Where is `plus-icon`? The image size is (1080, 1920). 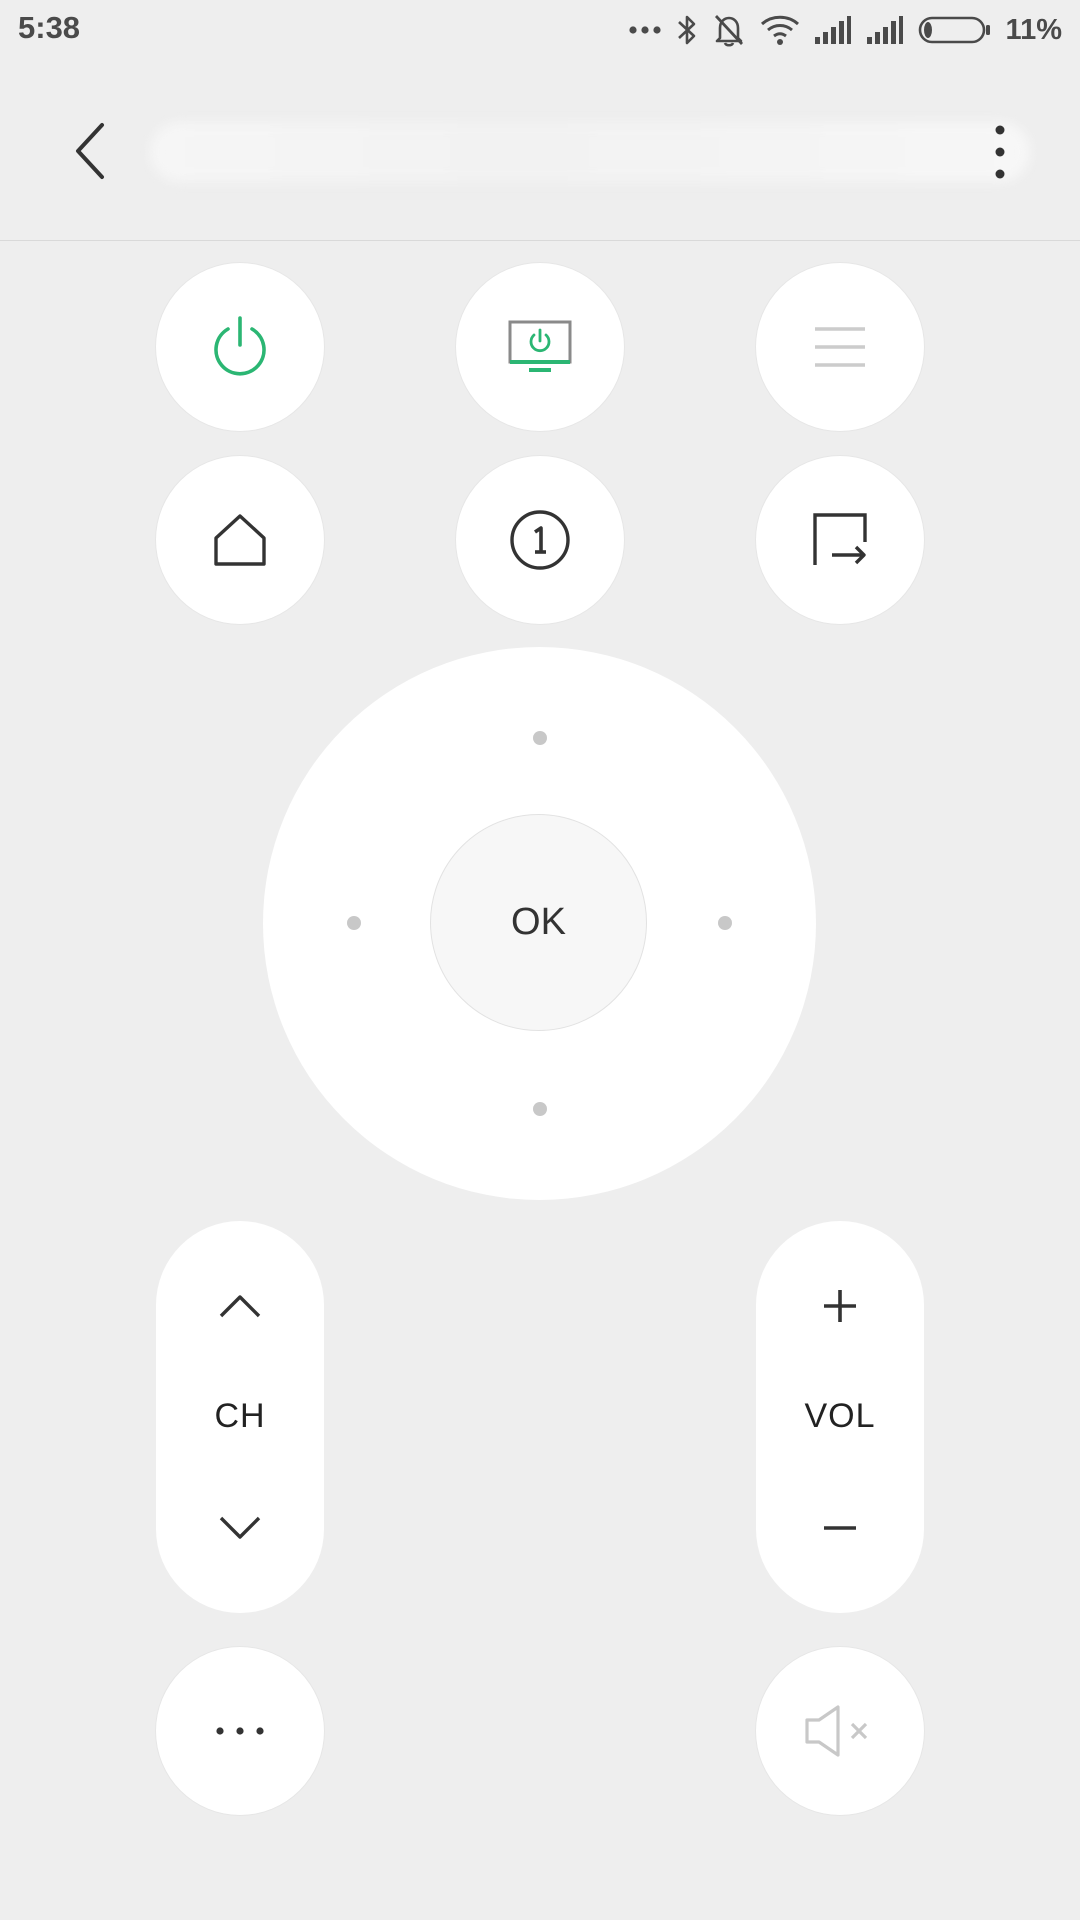
plus-icon is located at coordinates (840, 1306).